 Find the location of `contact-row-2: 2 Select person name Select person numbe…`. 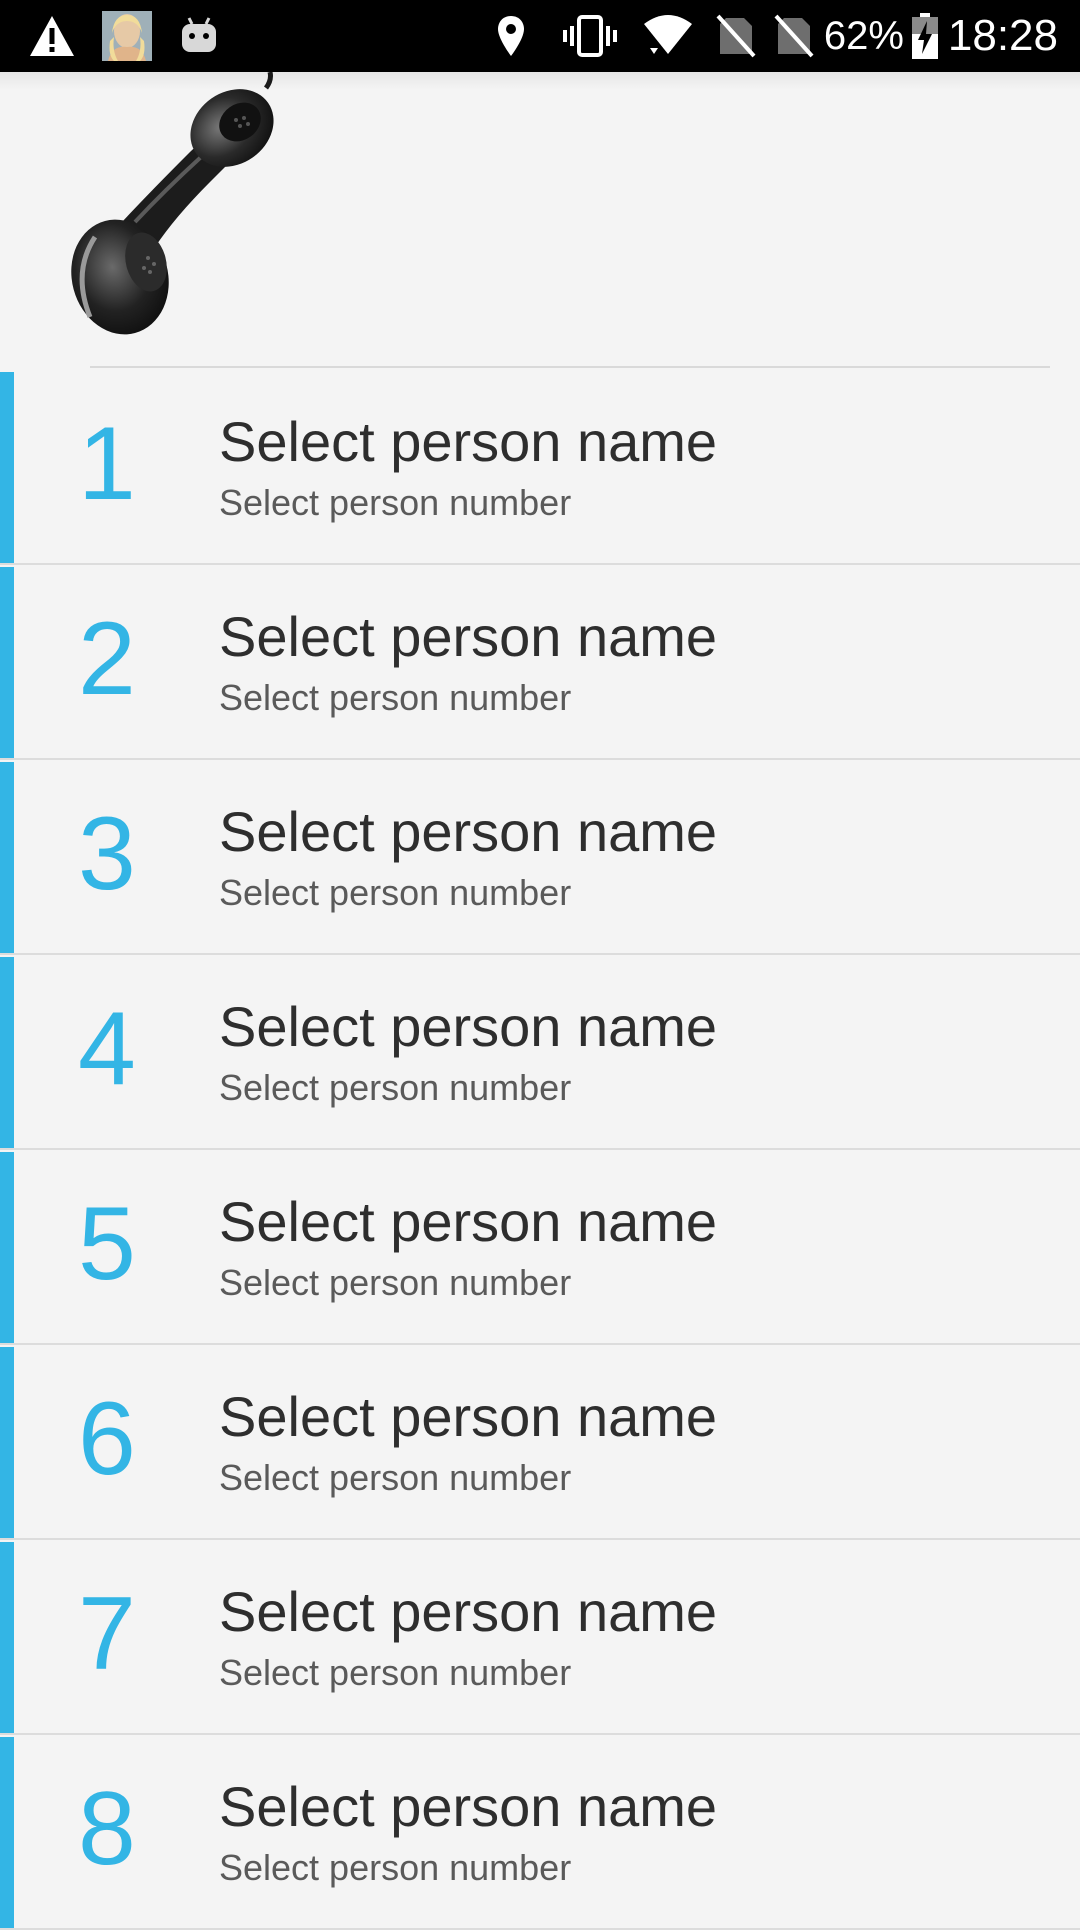

contact-row-2: 2 Select person name Select person numbe… is located at coordinates (540, 662).